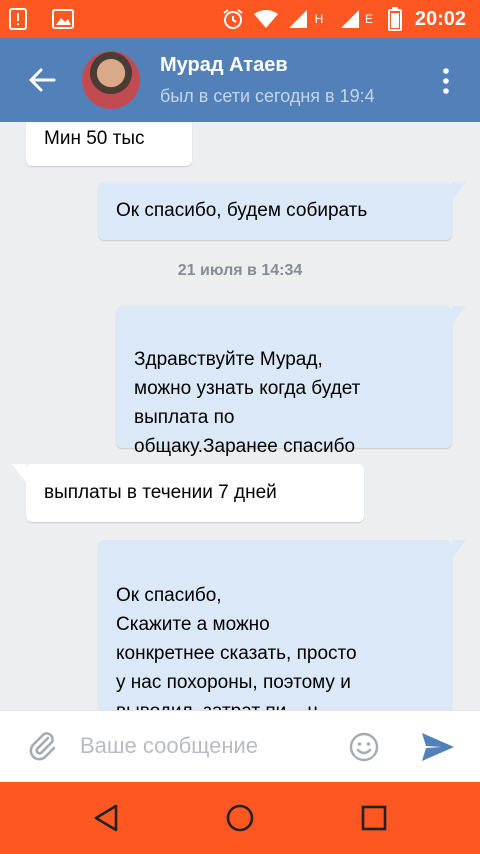 Image resolution: width=480 pixels, height=854 pixels. Describe the element at coordinates (18, 19) in the screenshot. I see `alert-icon` at that location.